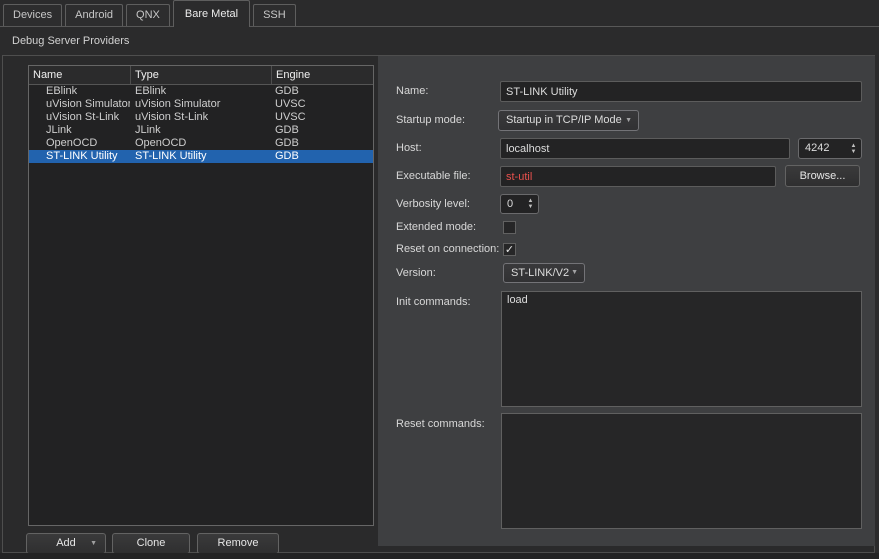  I want to click on add-button: Add ▼, so click(66, 543).